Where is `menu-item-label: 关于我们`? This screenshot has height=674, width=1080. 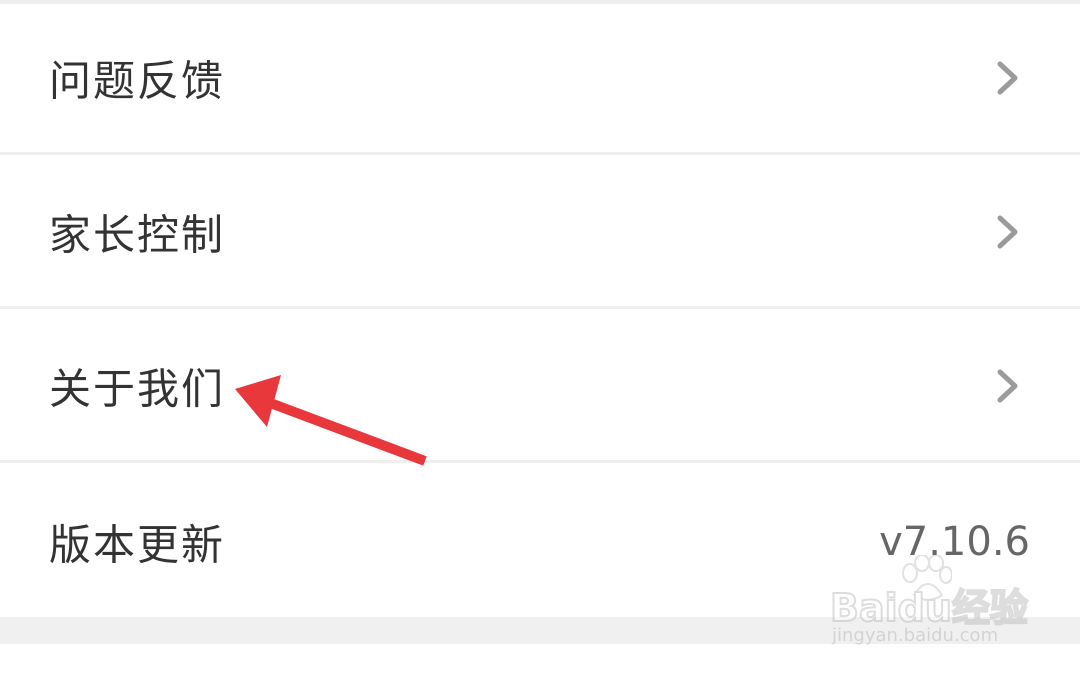
menu-item-label: 关于我们 is located at coordinates (137, 389).